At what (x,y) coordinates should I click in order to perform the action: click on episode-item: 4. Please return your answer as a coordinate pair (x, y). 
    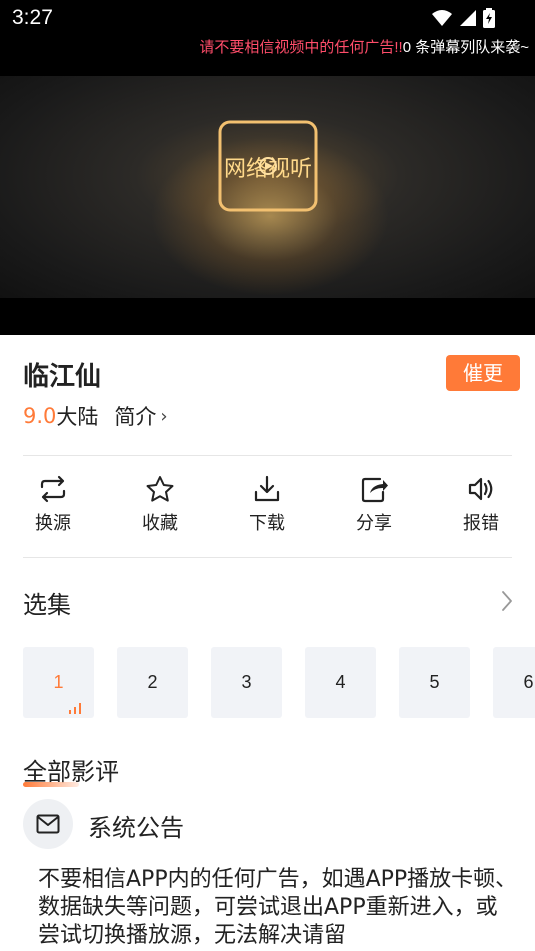
    Looking at the image, I should click on (340, 682).